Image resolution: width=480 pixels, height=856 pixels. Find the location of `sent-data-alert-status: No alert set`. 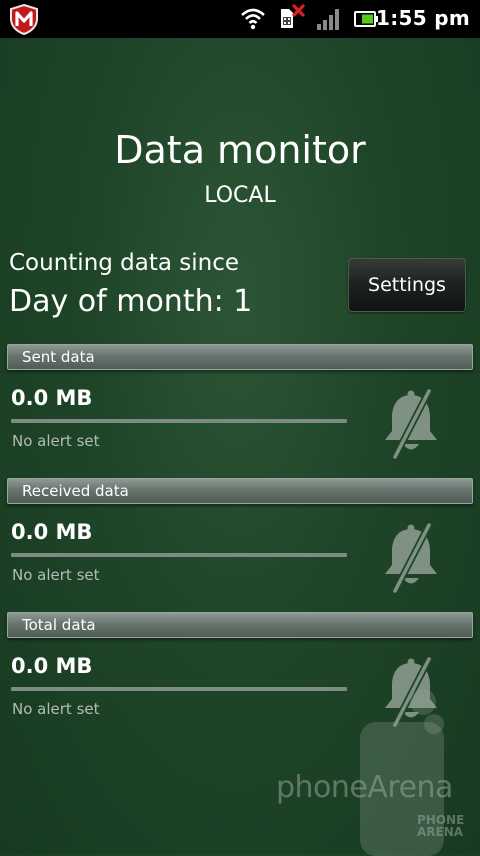

sent-data-alert-status: No alert set is located at coordinates (56, 441).